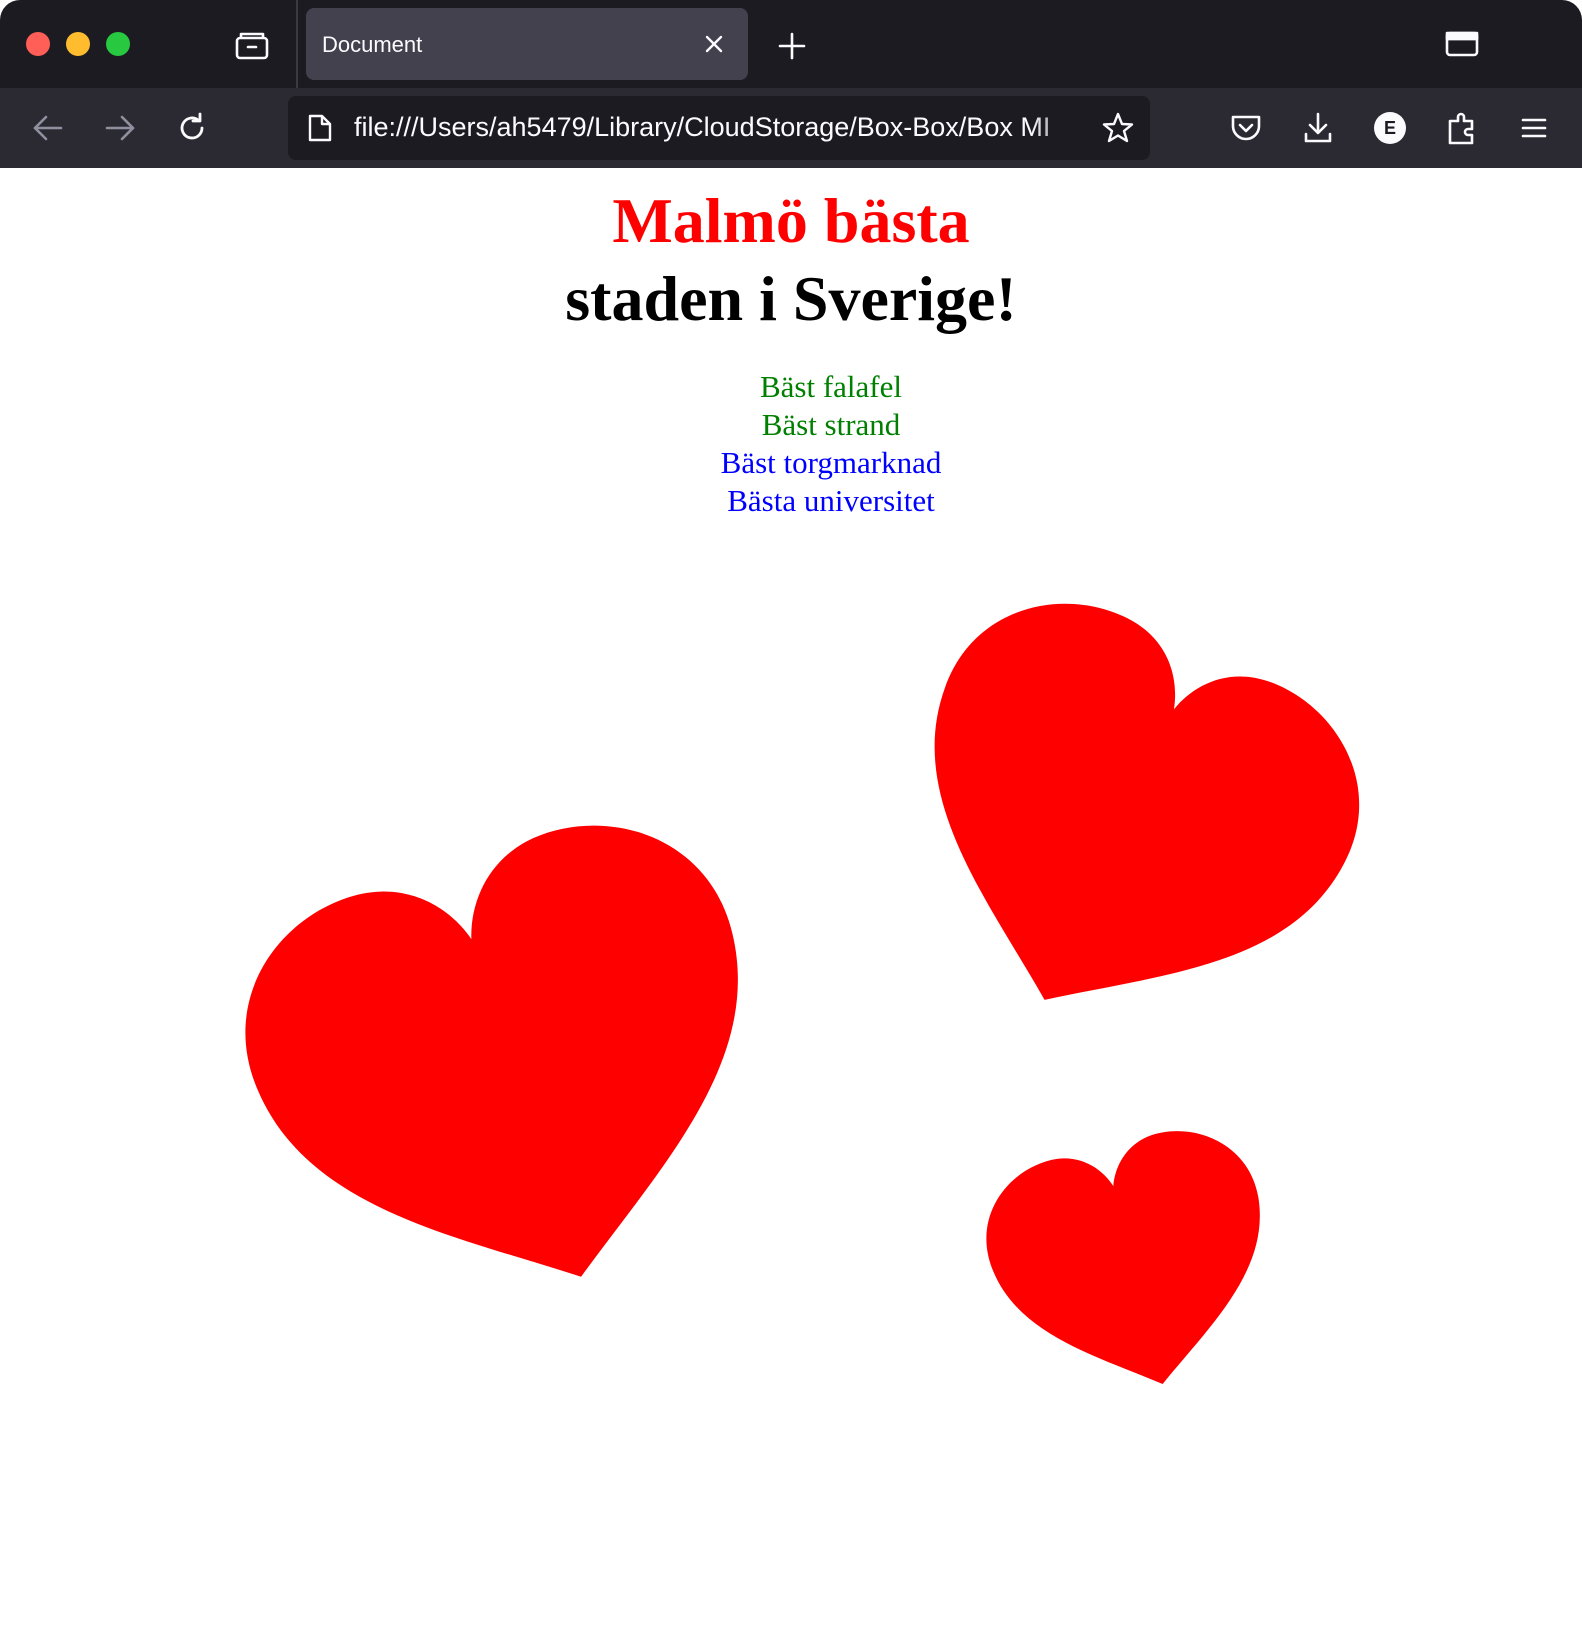 Image resolution: width=1582 pixels, height=1632 pixels. What do you see at coordinates (831, 424) in the screenshot?
I see `list-item: Bäst strand` at bounding box center [831, 424].